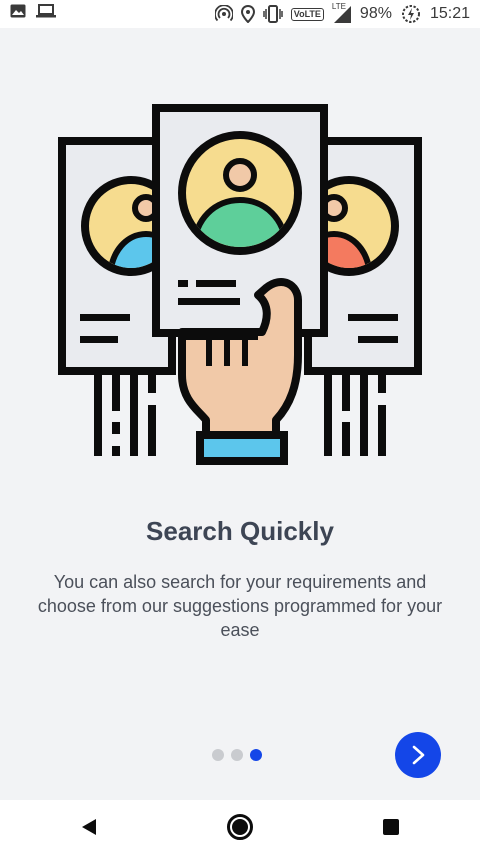 The height and width of the screenshot is (853, 480). Describe the element at coordinates (46, 11) in the screenshot. I see `laptop-icon` at that location.